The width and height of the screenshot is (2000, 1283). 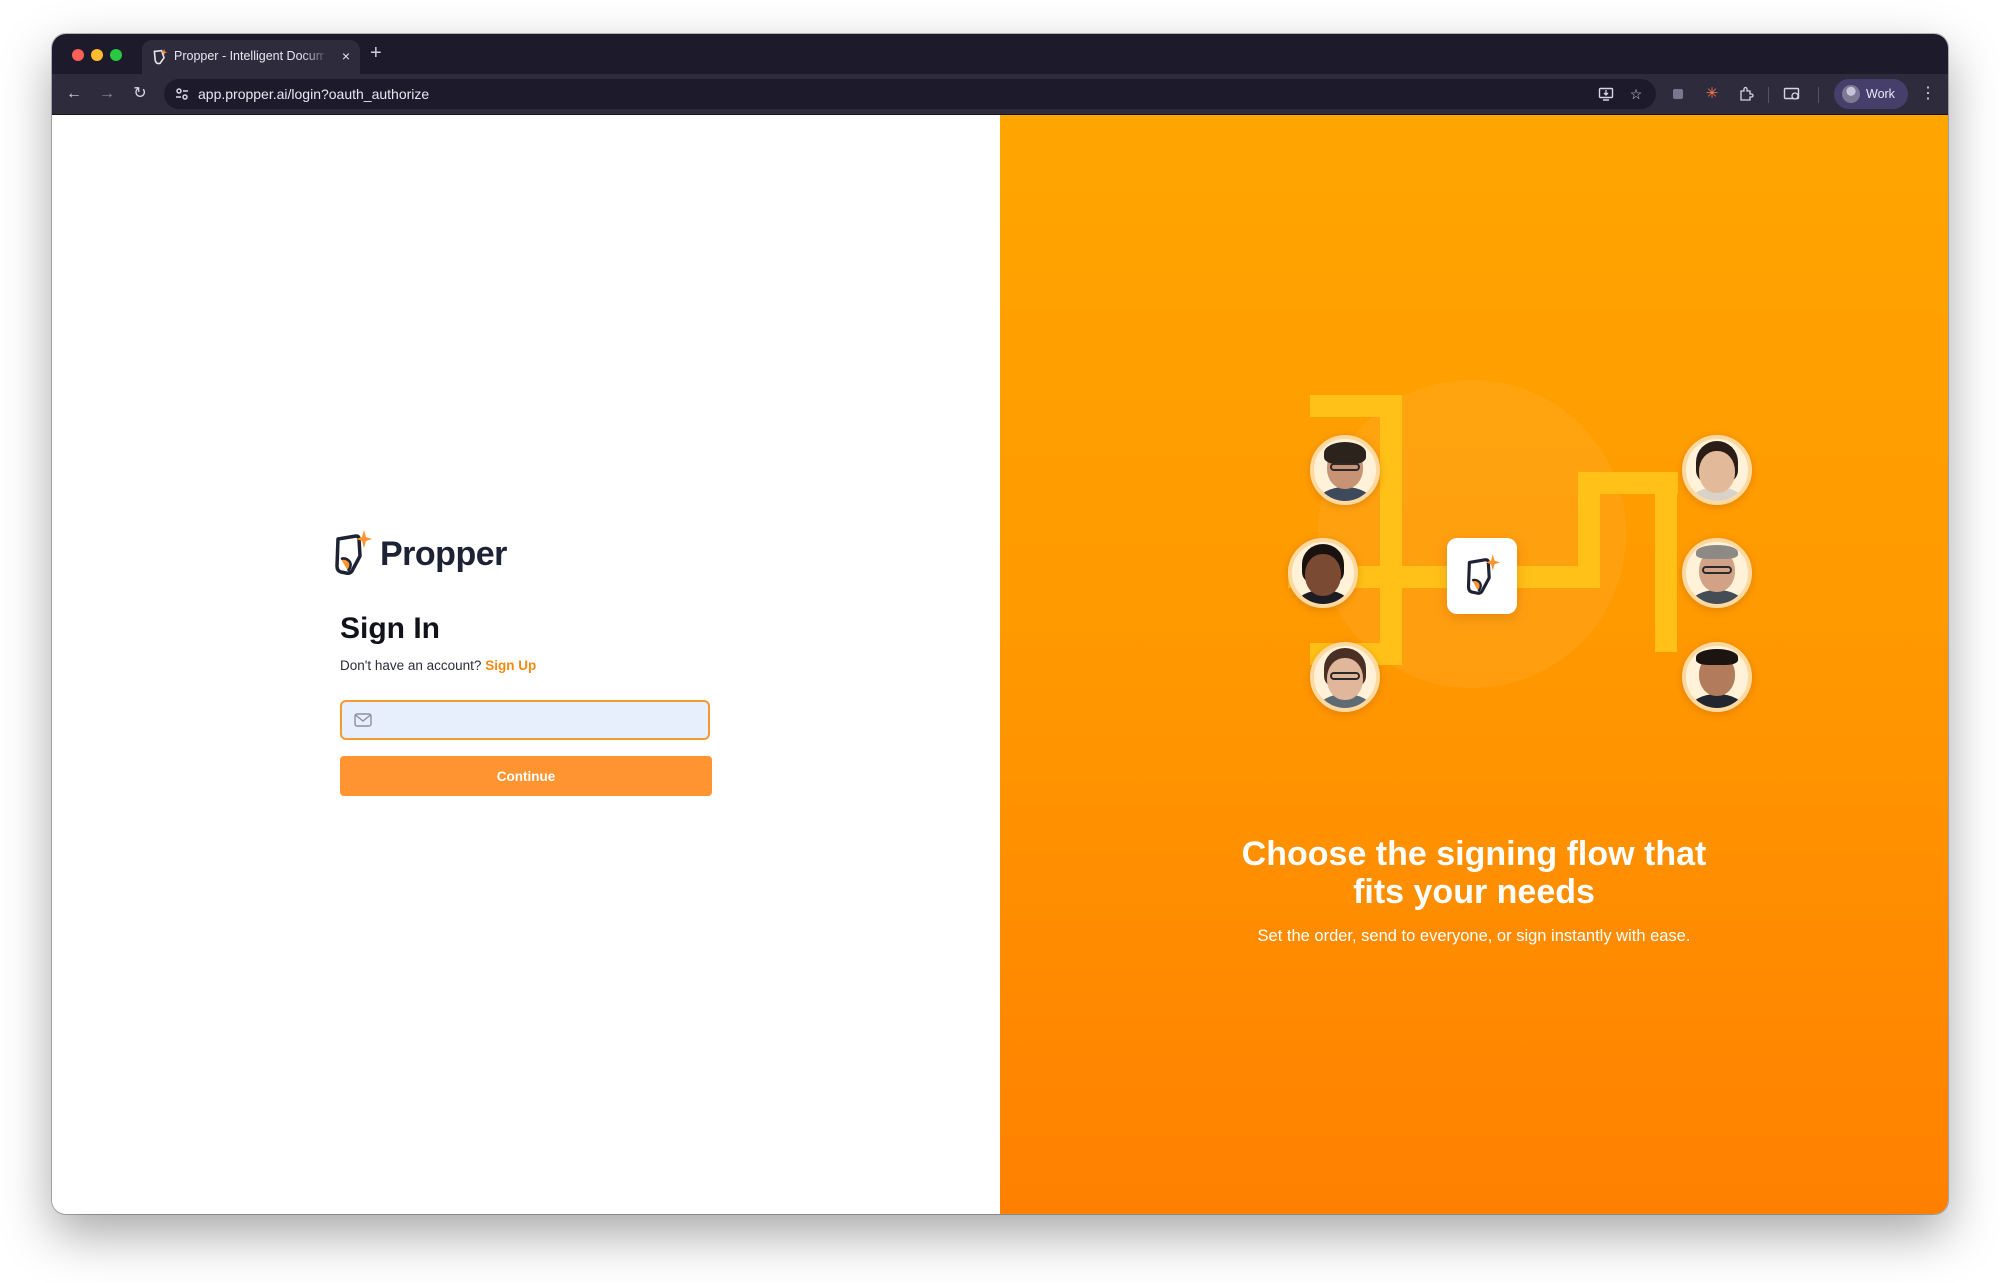 What do you see at coordinates (526, 776) in the screenshot?
I see `continue-button: Continue` at bounding box center [526, 776].